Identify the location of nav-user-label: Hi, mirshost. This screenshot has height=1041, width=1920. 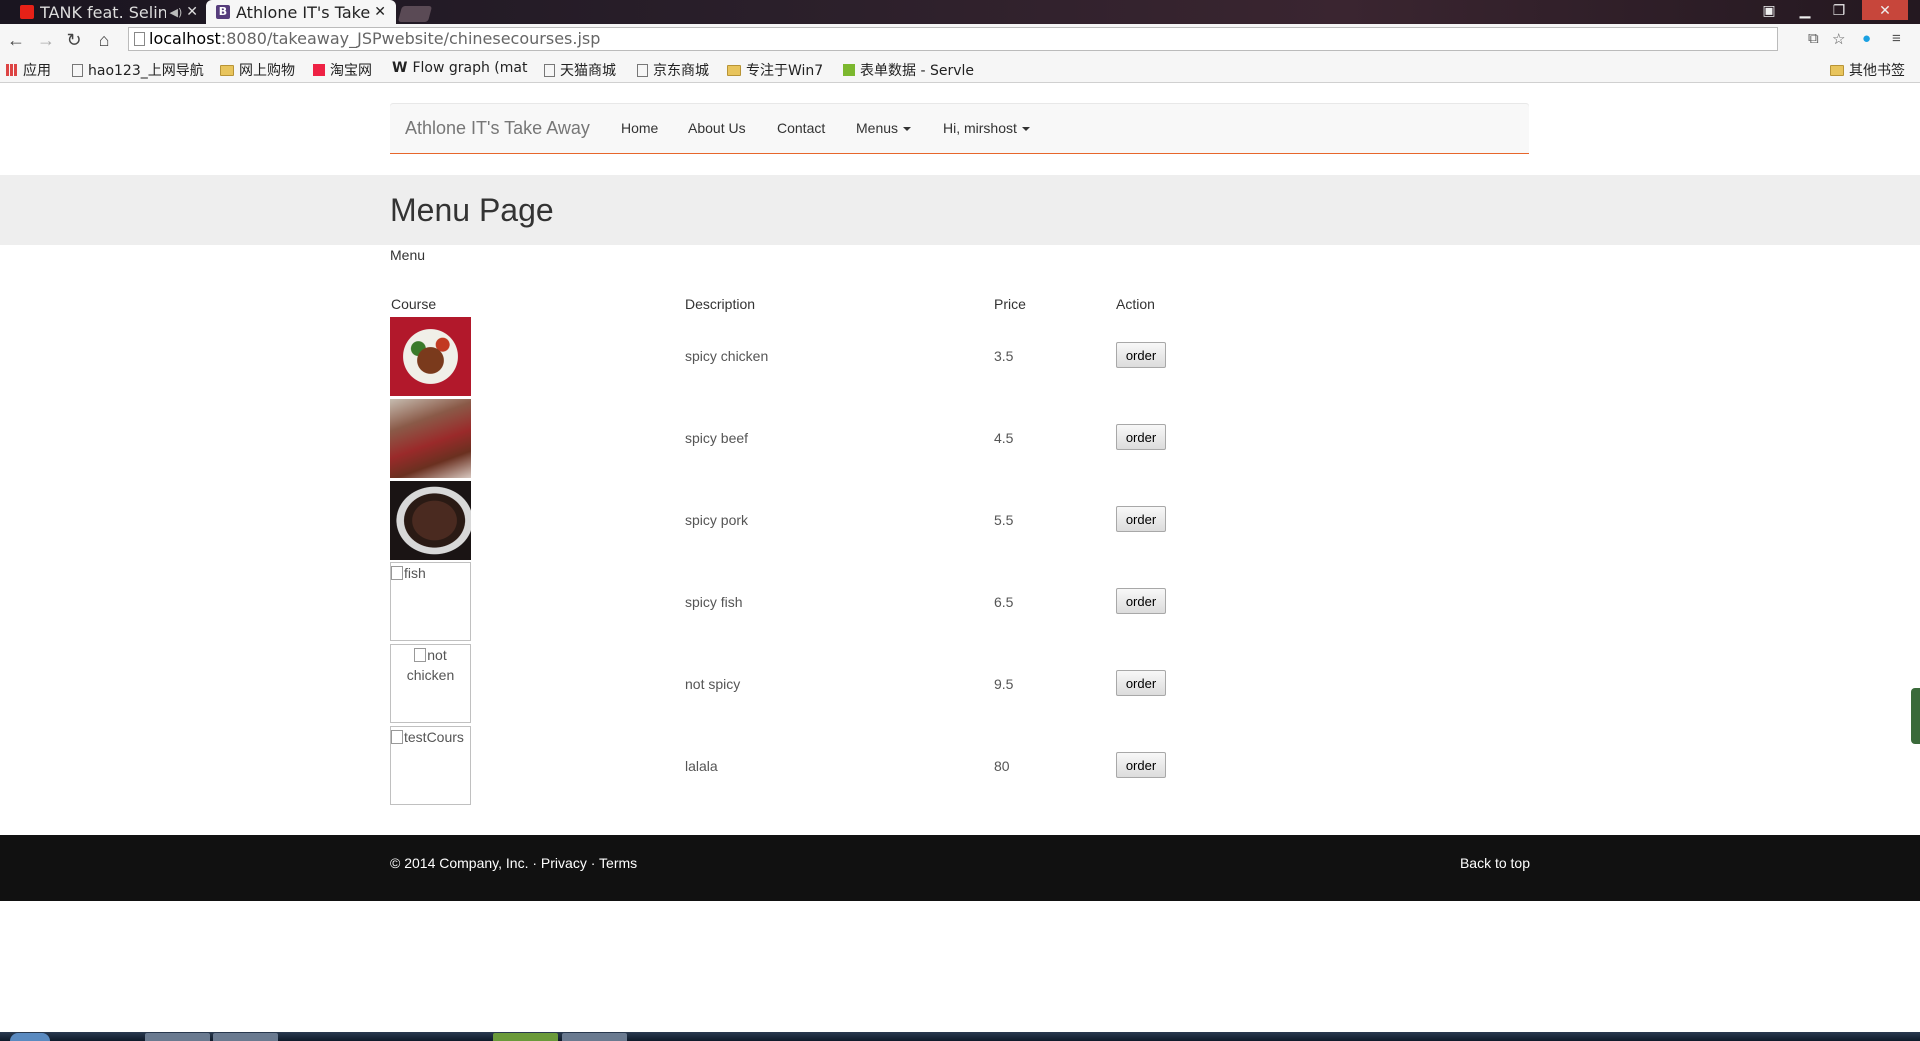
(980, 128).